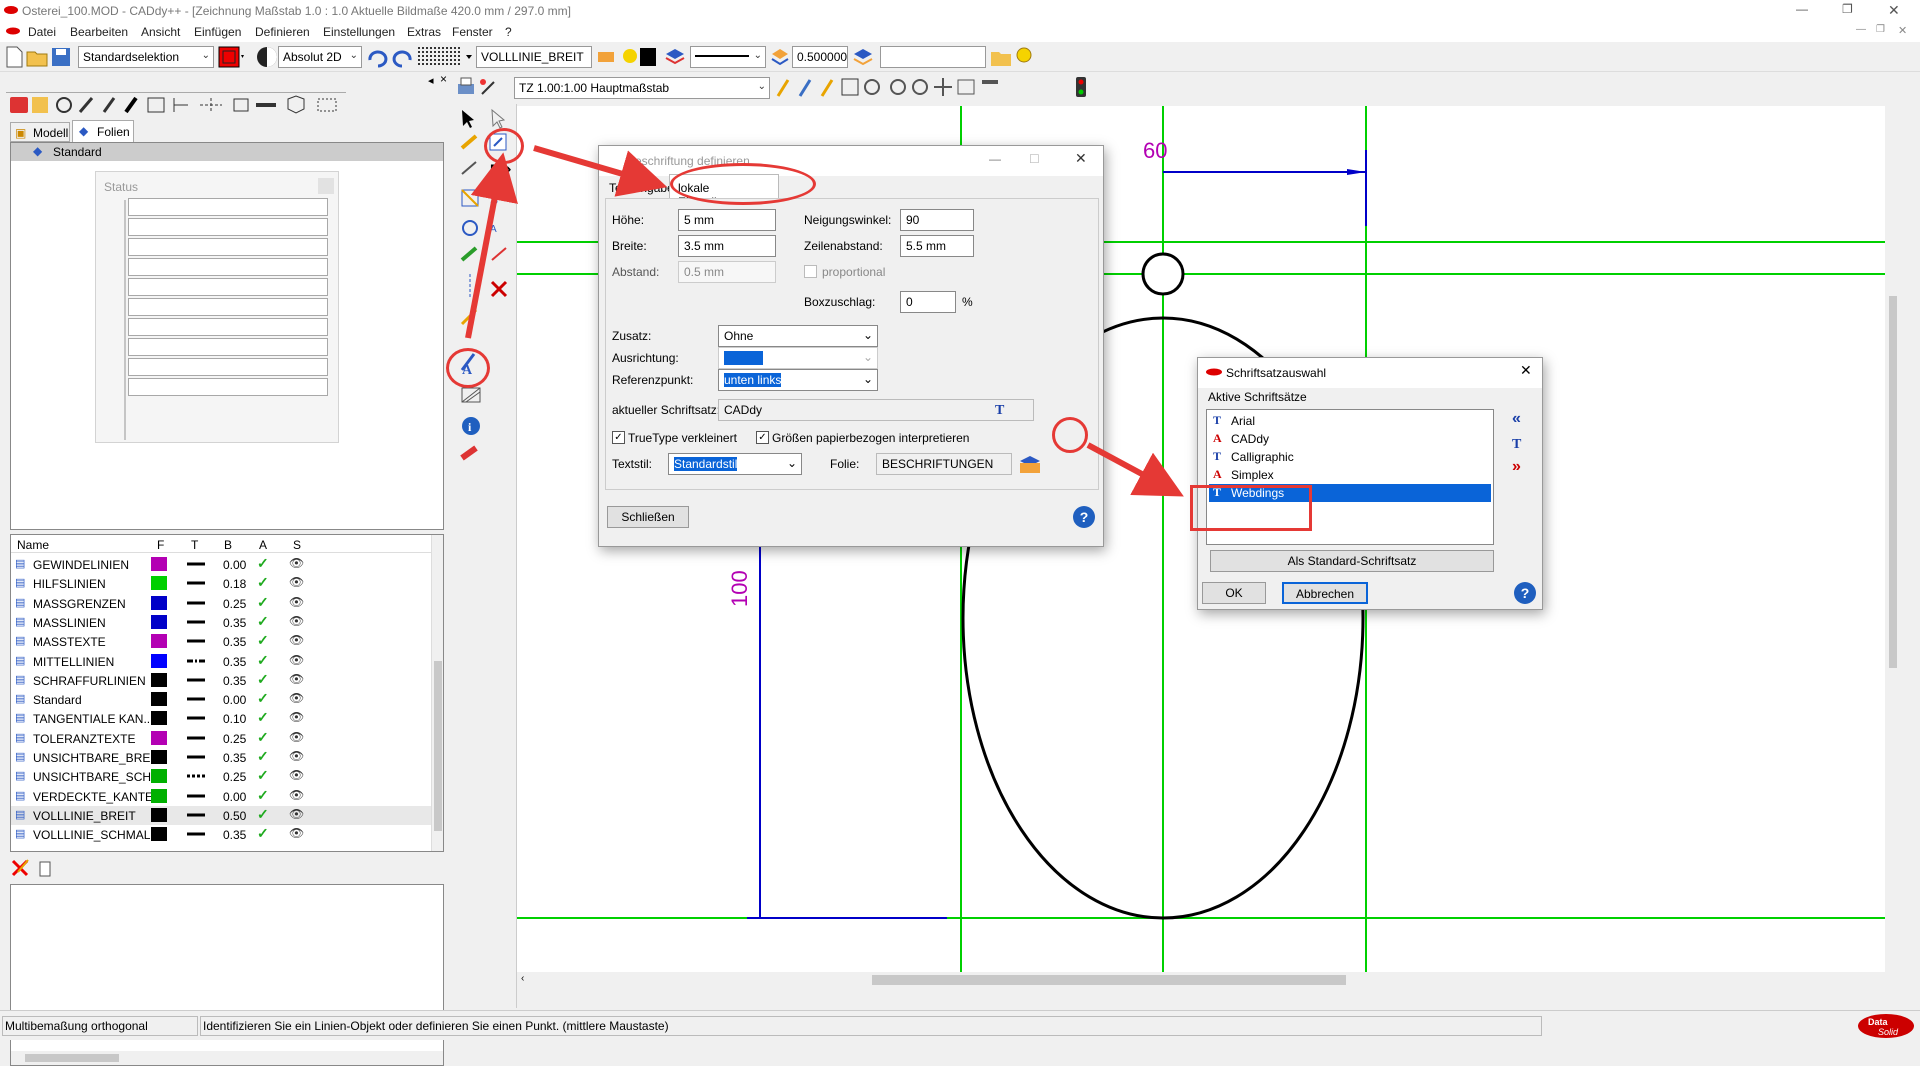 The height and width of the screenshot is (1066, 1920). I want to click on layer-row: ▤ UNSICHTBARE_BREIT 0.35 ✓ 👁, so click(221, 757).